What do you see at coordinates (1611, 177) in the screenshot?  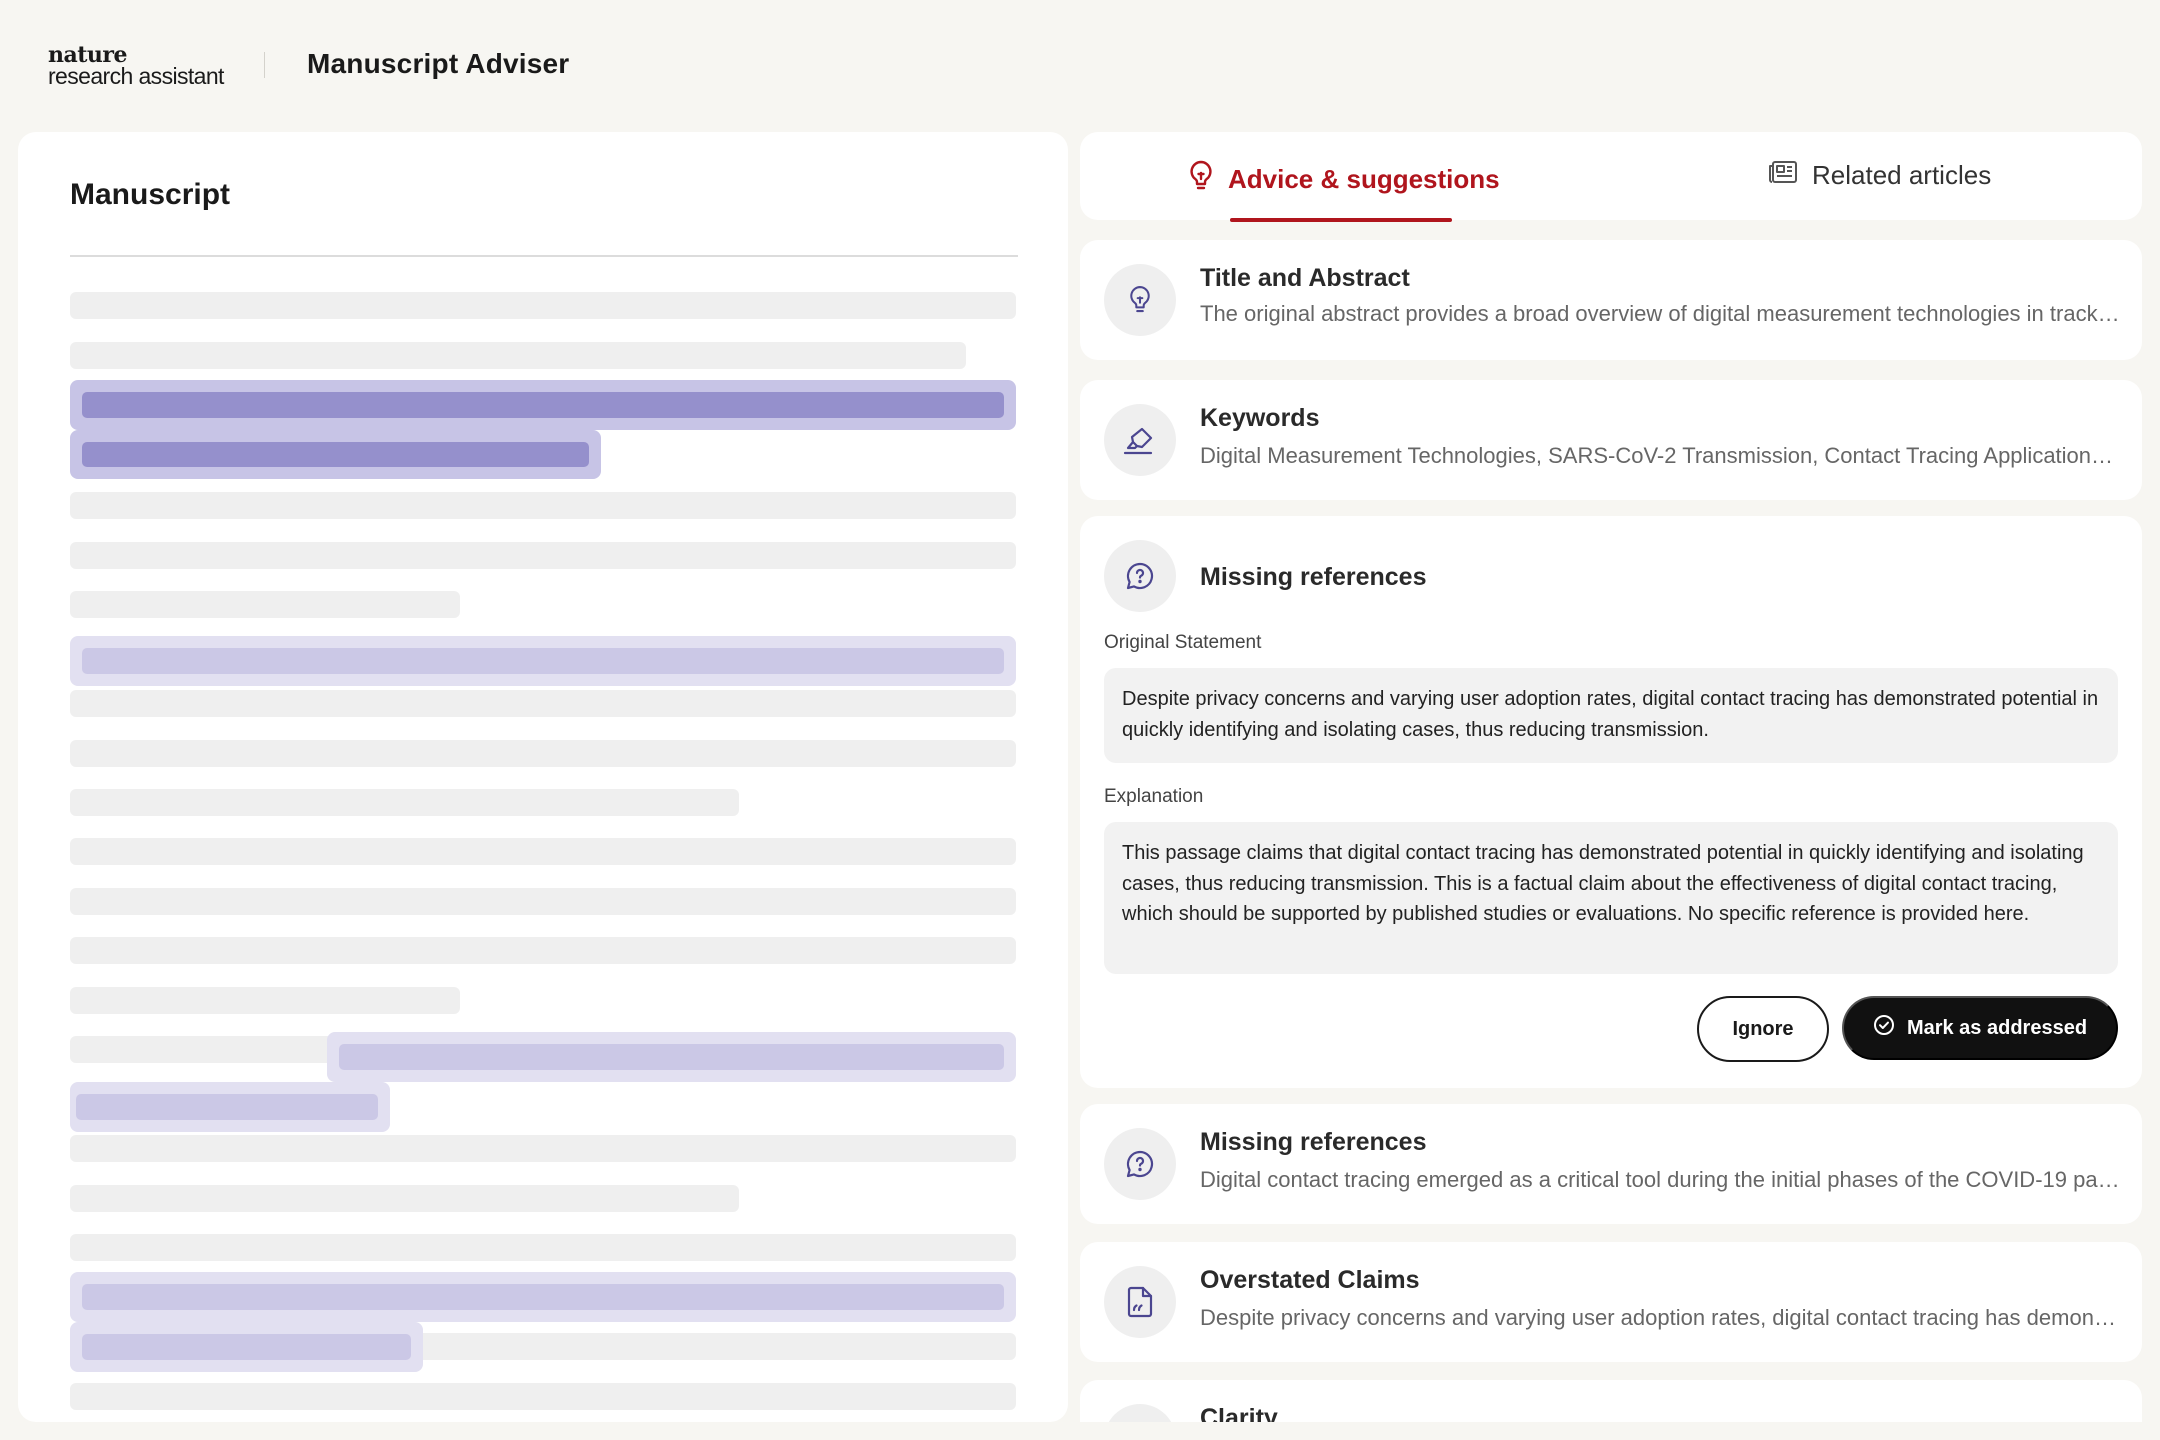 I see `tab-bar: Advice & suggestions Related articles` at bounding box center [1611, 177].